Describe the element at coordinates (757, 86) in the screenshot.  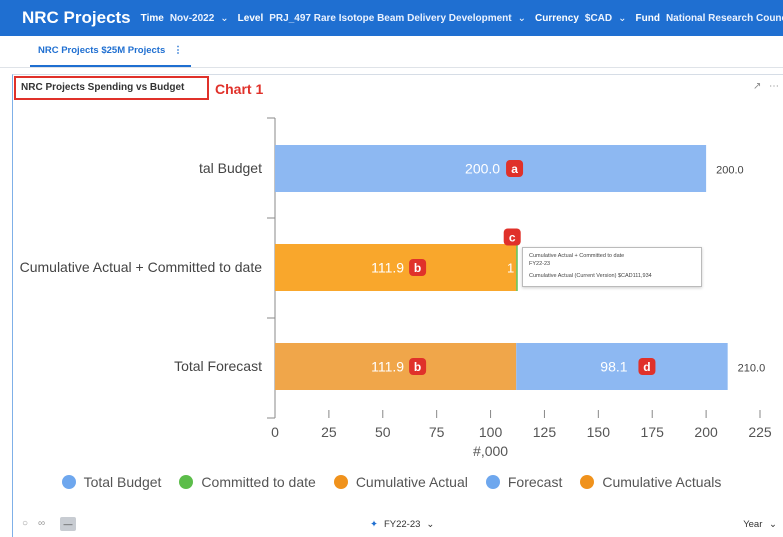
I see `expand-icon: ↗` at that location.